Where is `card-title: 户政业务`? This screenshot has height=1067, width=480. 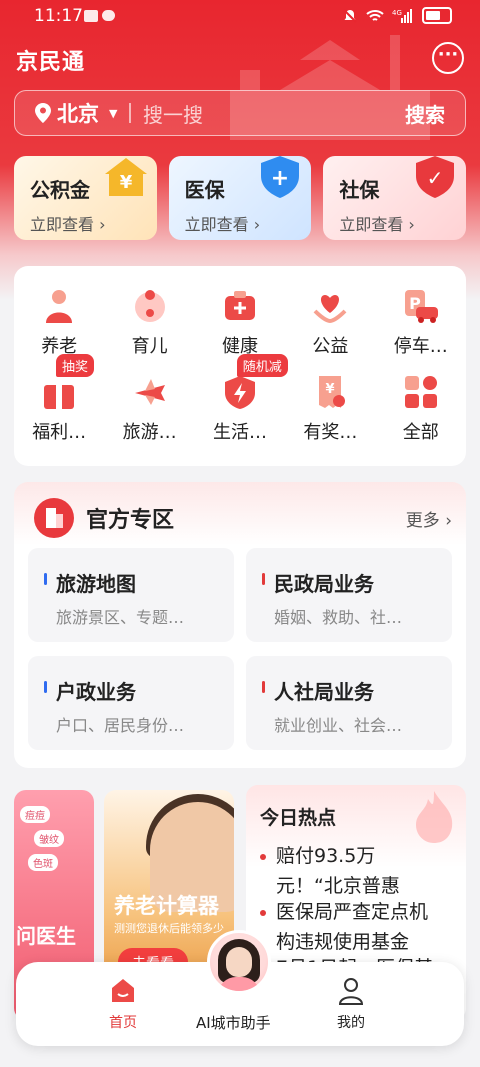 card-title: 户政业务 is located at coordinates (96, 692).